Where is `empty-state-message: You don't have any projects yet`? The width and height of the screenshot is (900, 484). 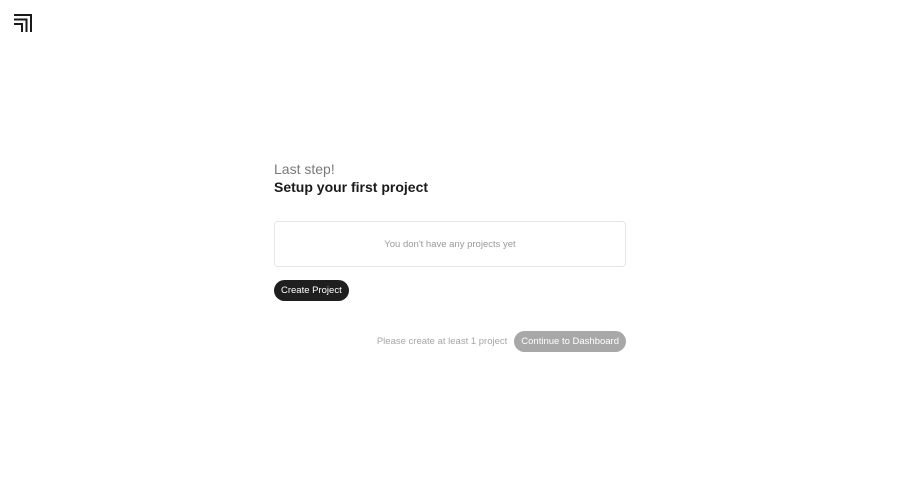 empty-state-message: You don't have any projects yet is located at coordinates (450, 244).